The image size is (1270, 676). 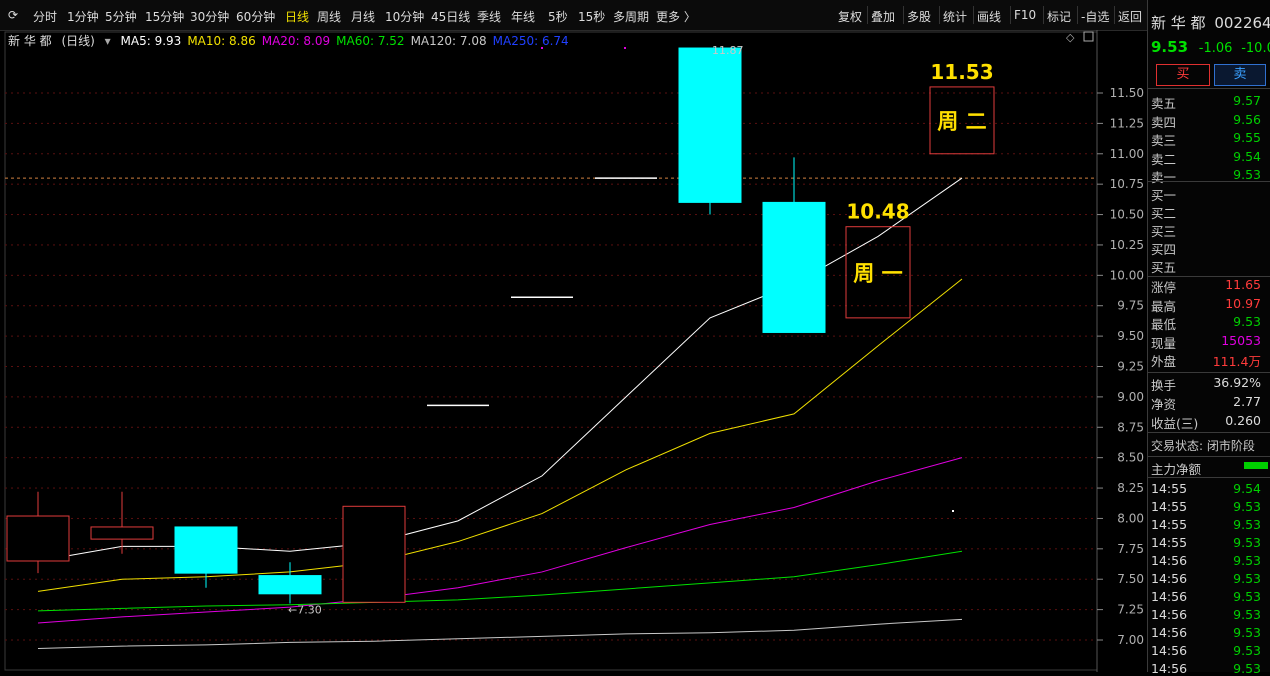 What do you see at coordinates (1130, 16) in the screenshot?
I see `toolbar-button-8: 返回` at bounding box center [1130, 16].